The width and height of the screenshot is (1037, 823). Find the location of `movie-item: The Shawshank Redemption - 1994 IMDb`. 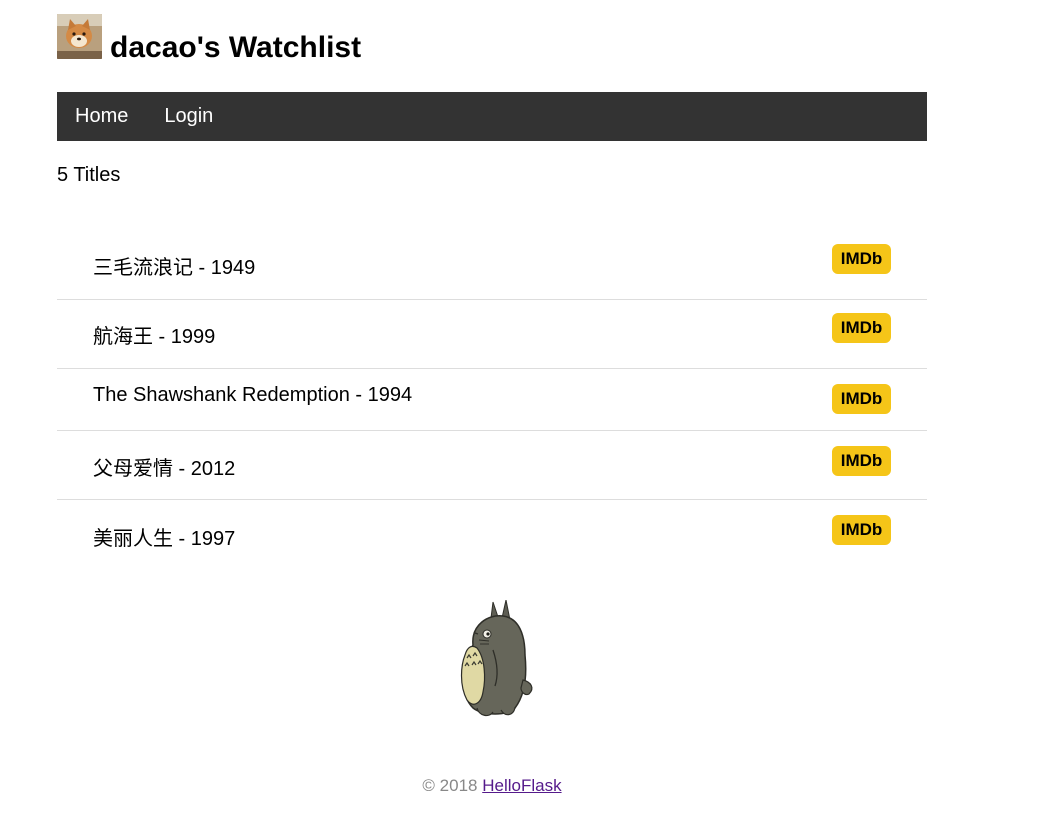

movie-item: The Shawshank Redemption - 1994 IMDb is located at coordinates (492, 400).